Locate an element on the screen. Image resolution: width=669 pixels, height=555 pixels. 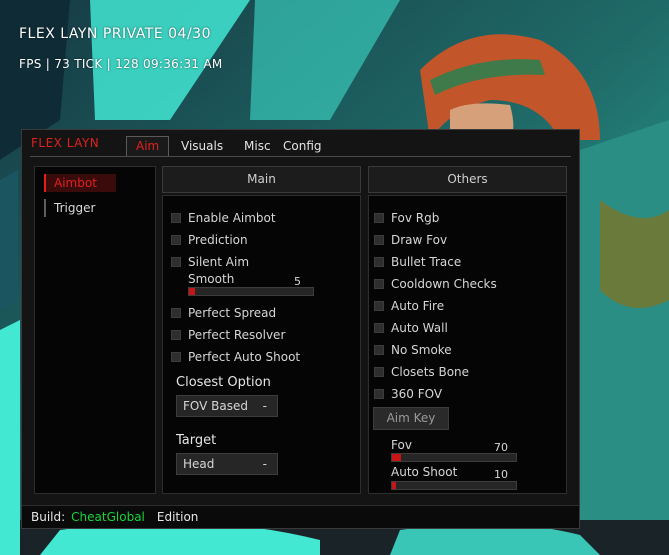
prediction-checkbox: Prediction is located at coordinates (209, 240).